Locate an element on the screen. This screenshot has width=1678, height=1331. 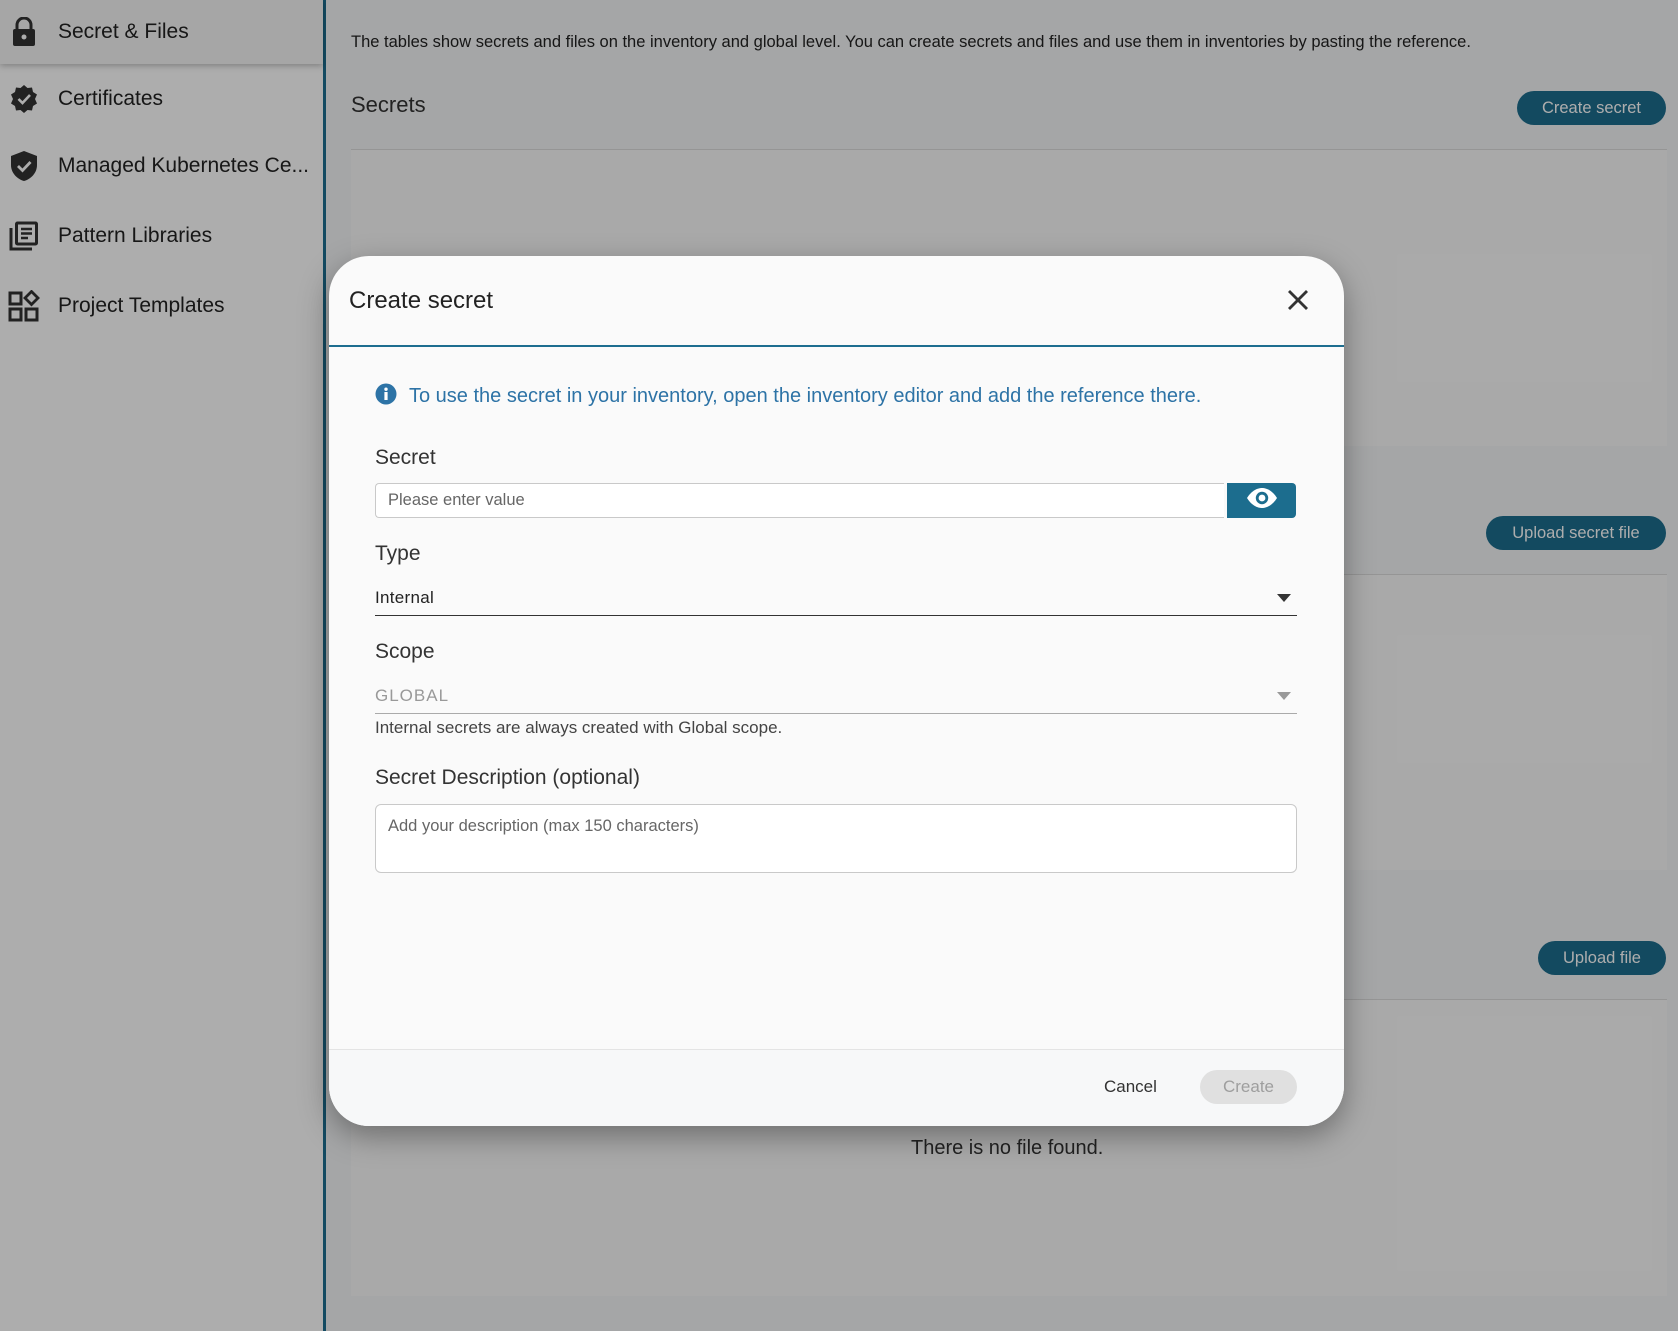
info-icon is located at coordinates (386, 396).